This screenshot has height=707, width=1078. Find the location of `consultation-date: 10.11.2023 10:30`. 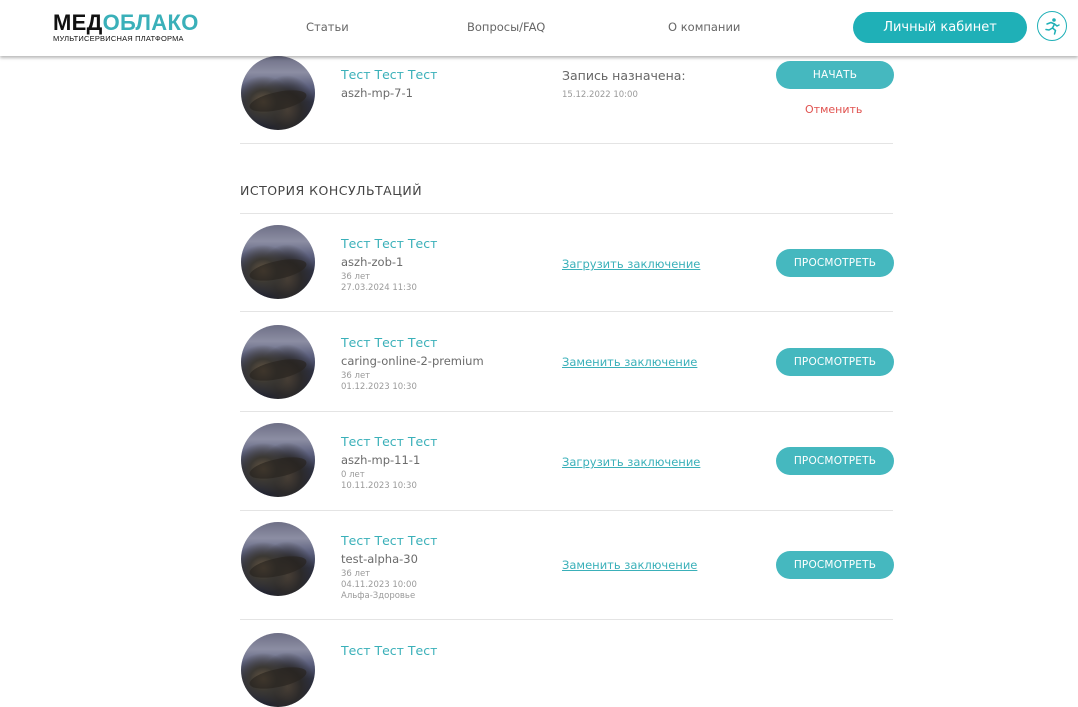

consultation-date: 10.11.2023 10:30 is located at coordinates (379, 486).